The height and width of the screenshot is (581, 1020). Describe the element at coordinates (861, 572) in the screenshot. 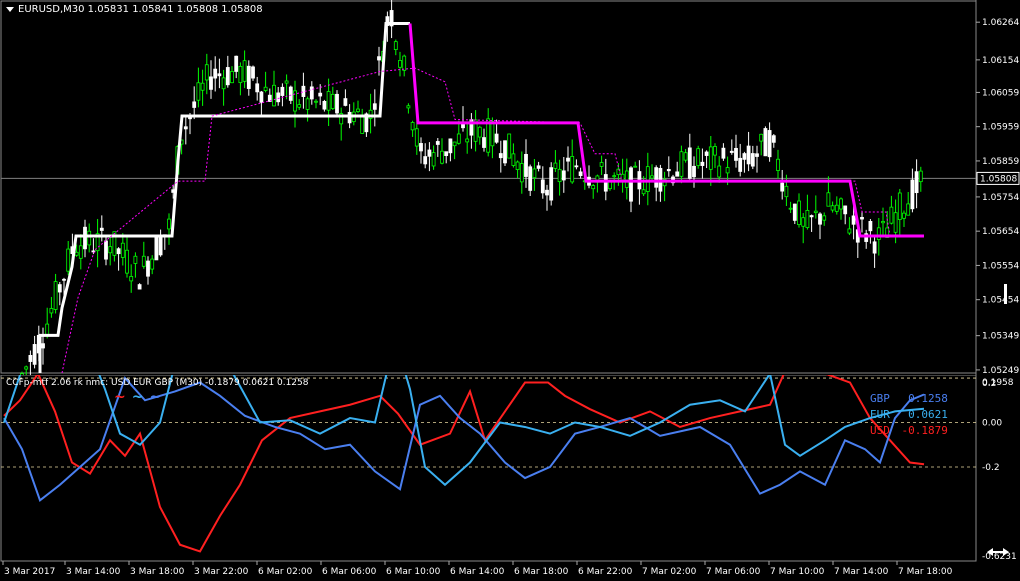

I see `time-axis-label: 7 Mar 14:00` at that location.